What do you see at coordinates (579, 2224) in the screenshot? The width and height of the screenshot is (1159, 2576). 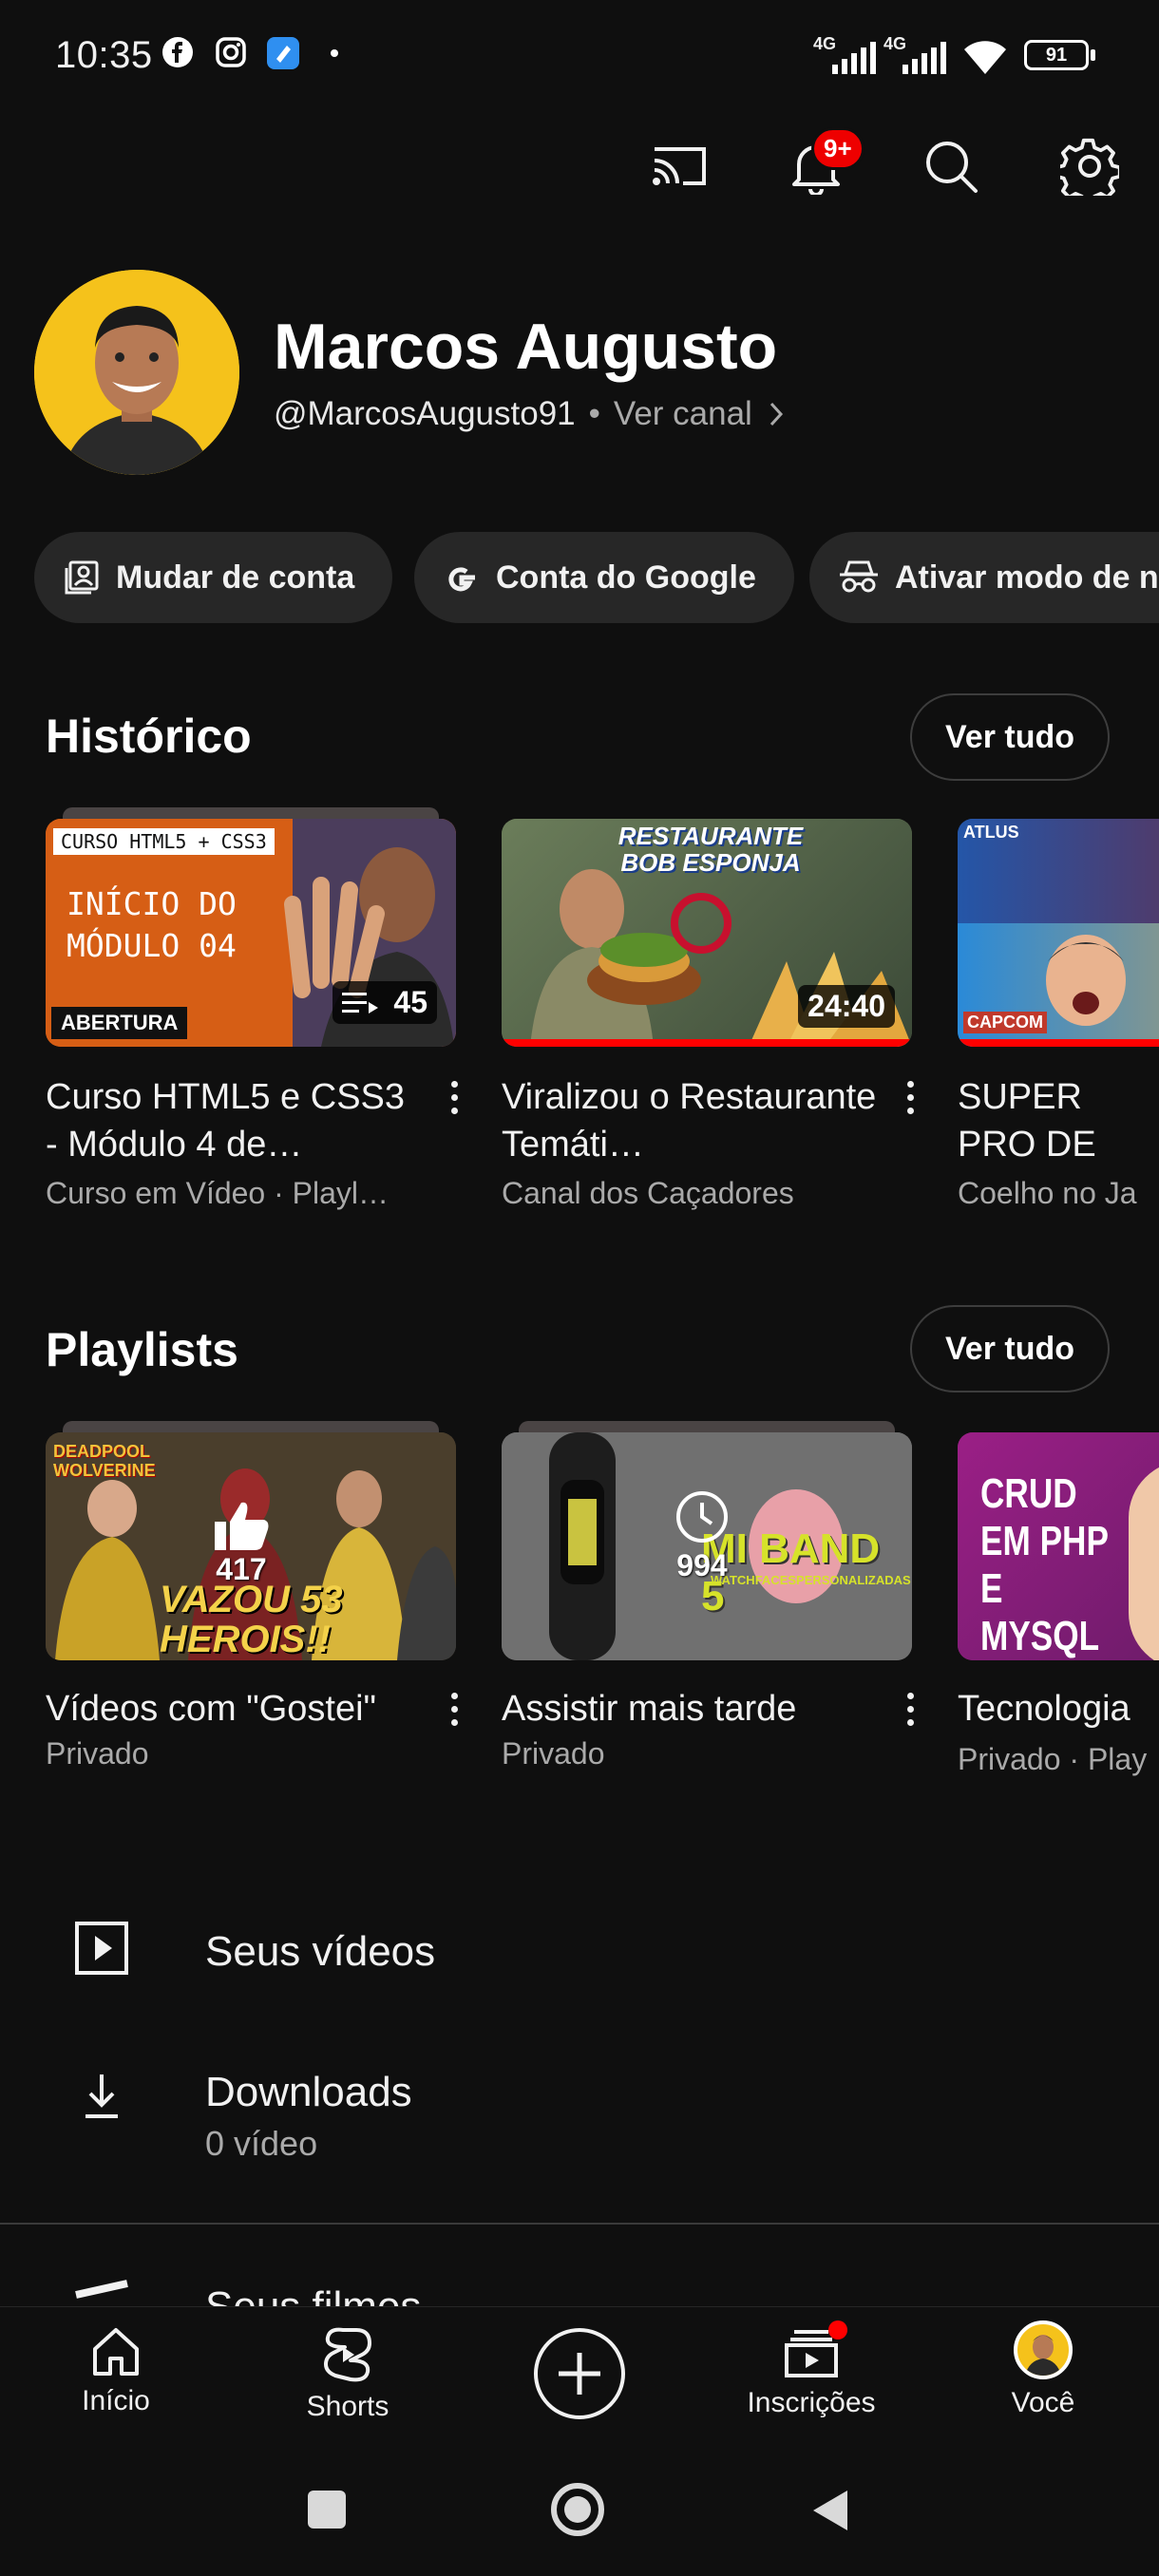 I see `divider` at bounding box center [579, 2224].